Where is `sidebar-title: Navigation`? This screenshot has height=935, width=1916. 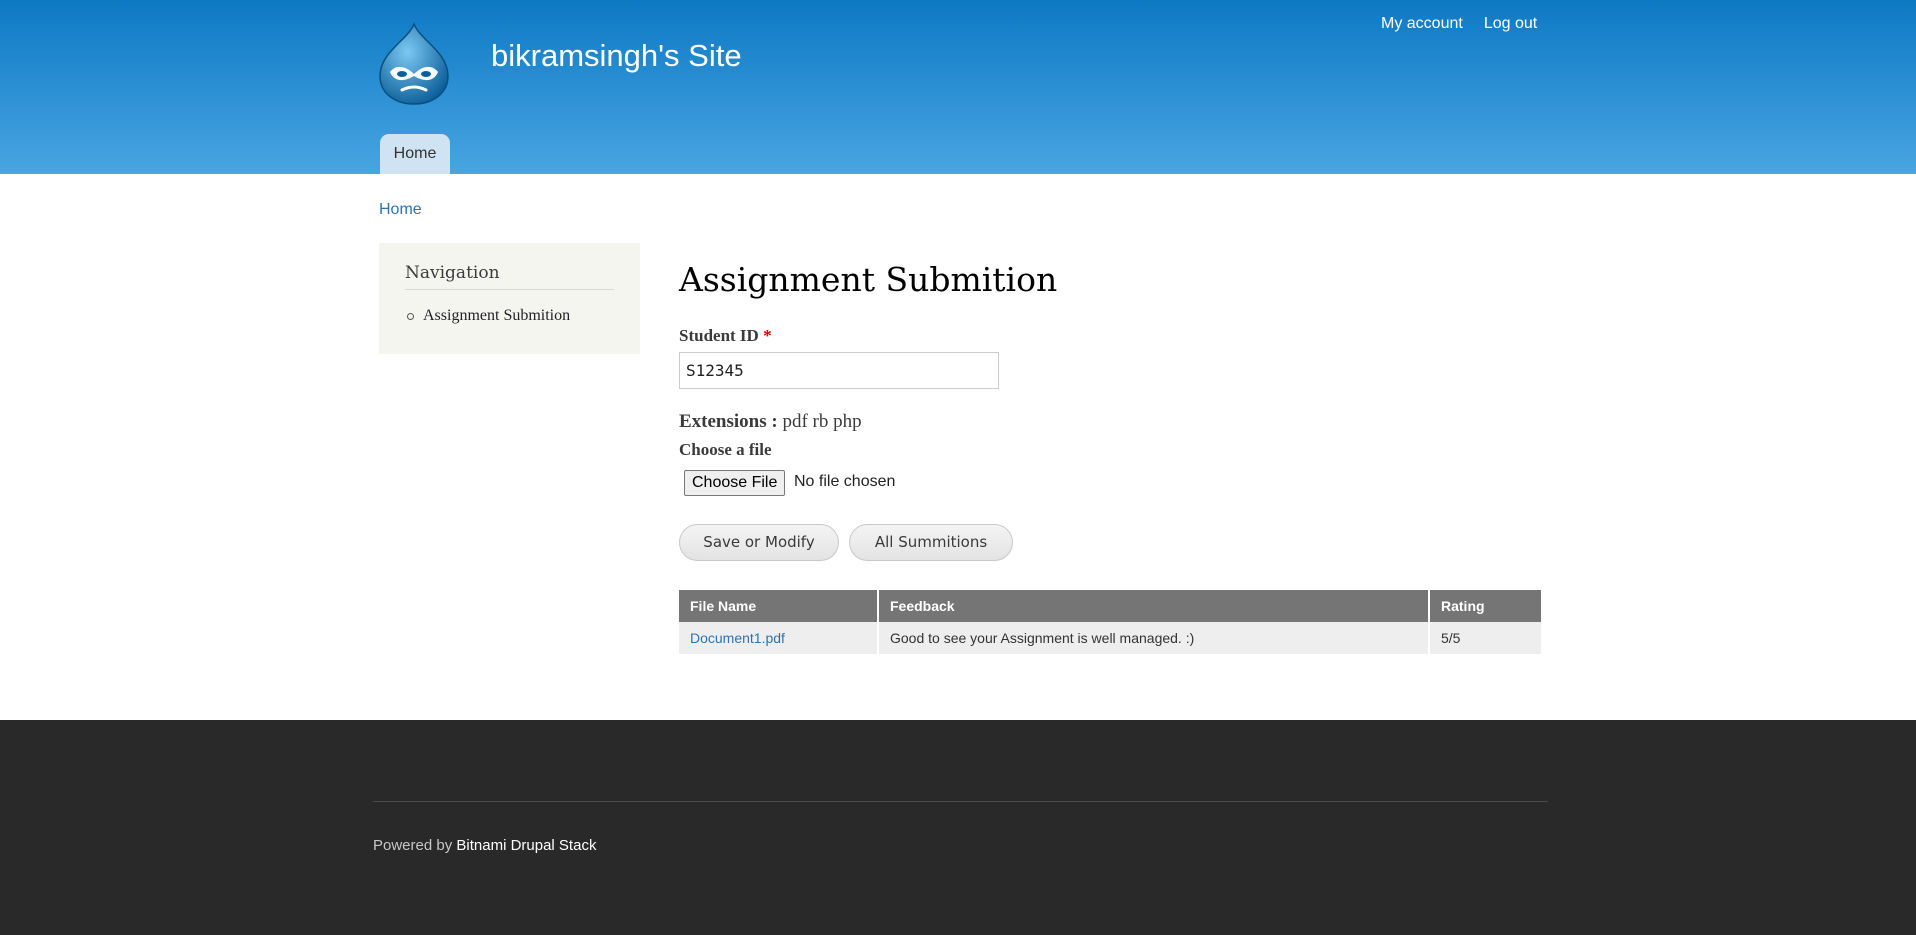
sidebar-title: Navigation is located at coordinates (509, 276).